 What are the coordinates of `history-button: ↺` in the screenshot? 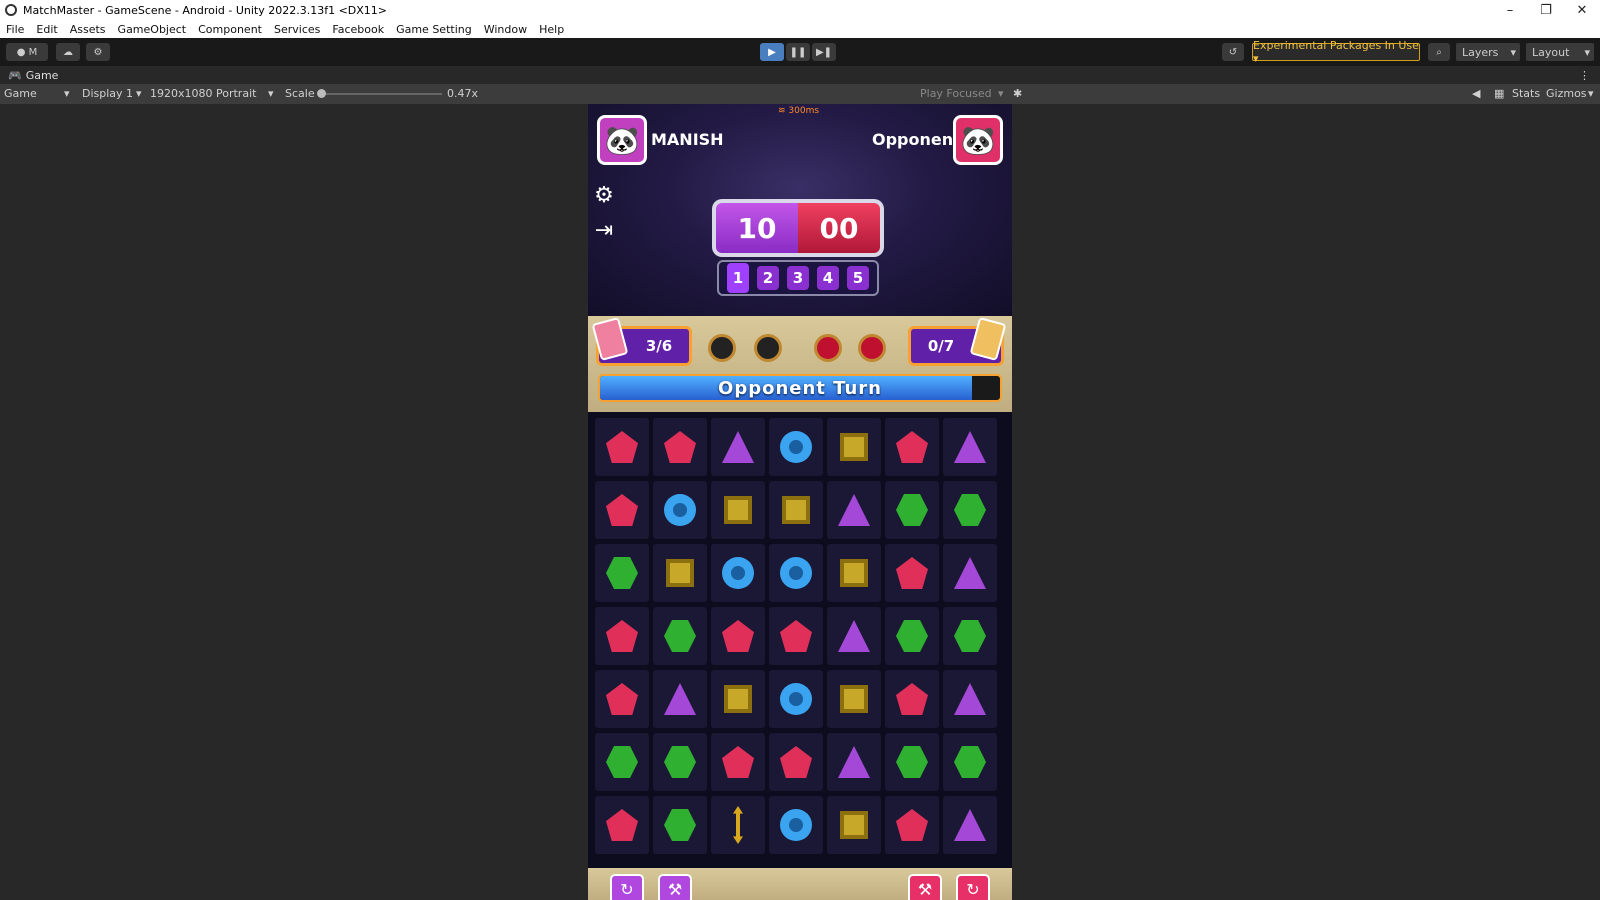 It's located at (1233, 52).